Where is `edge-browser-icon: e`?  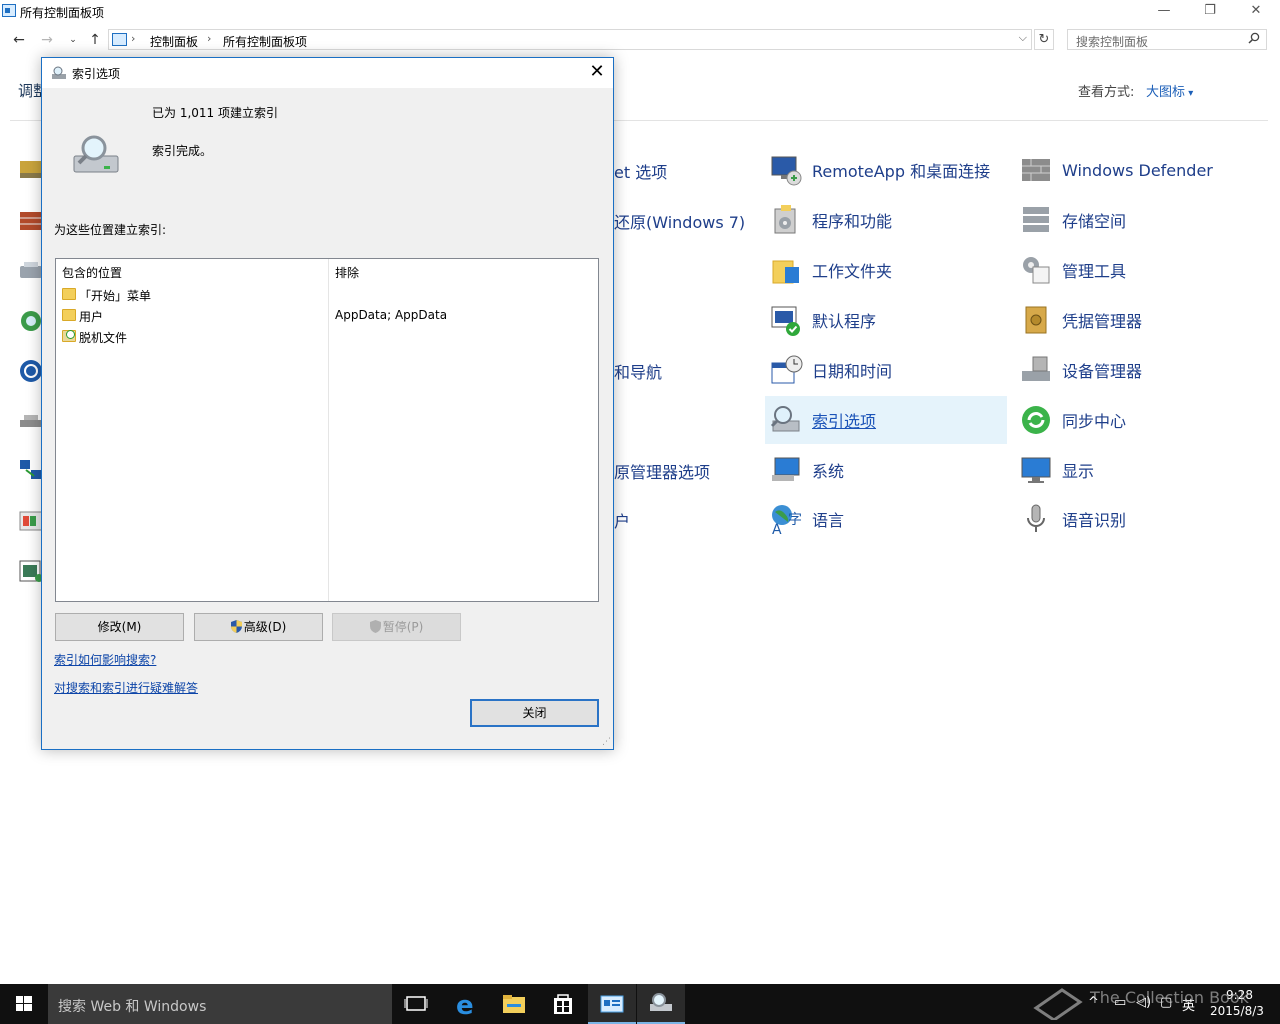
edge-browser-icon: e is located at coordinates (465, 1006).